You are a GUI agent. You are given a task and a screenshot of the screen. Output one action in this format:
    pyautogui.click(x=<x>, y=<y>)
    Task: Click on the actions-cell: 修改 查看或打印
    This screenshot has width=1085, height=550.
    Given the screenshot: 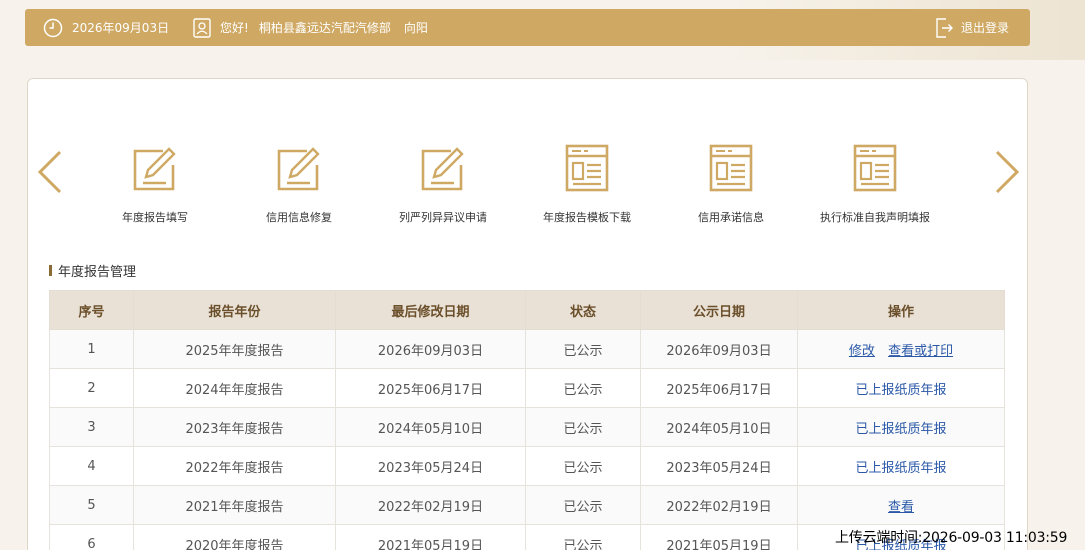 What is the action you would take?
    pyautogui.click(x=901, y=349)
    